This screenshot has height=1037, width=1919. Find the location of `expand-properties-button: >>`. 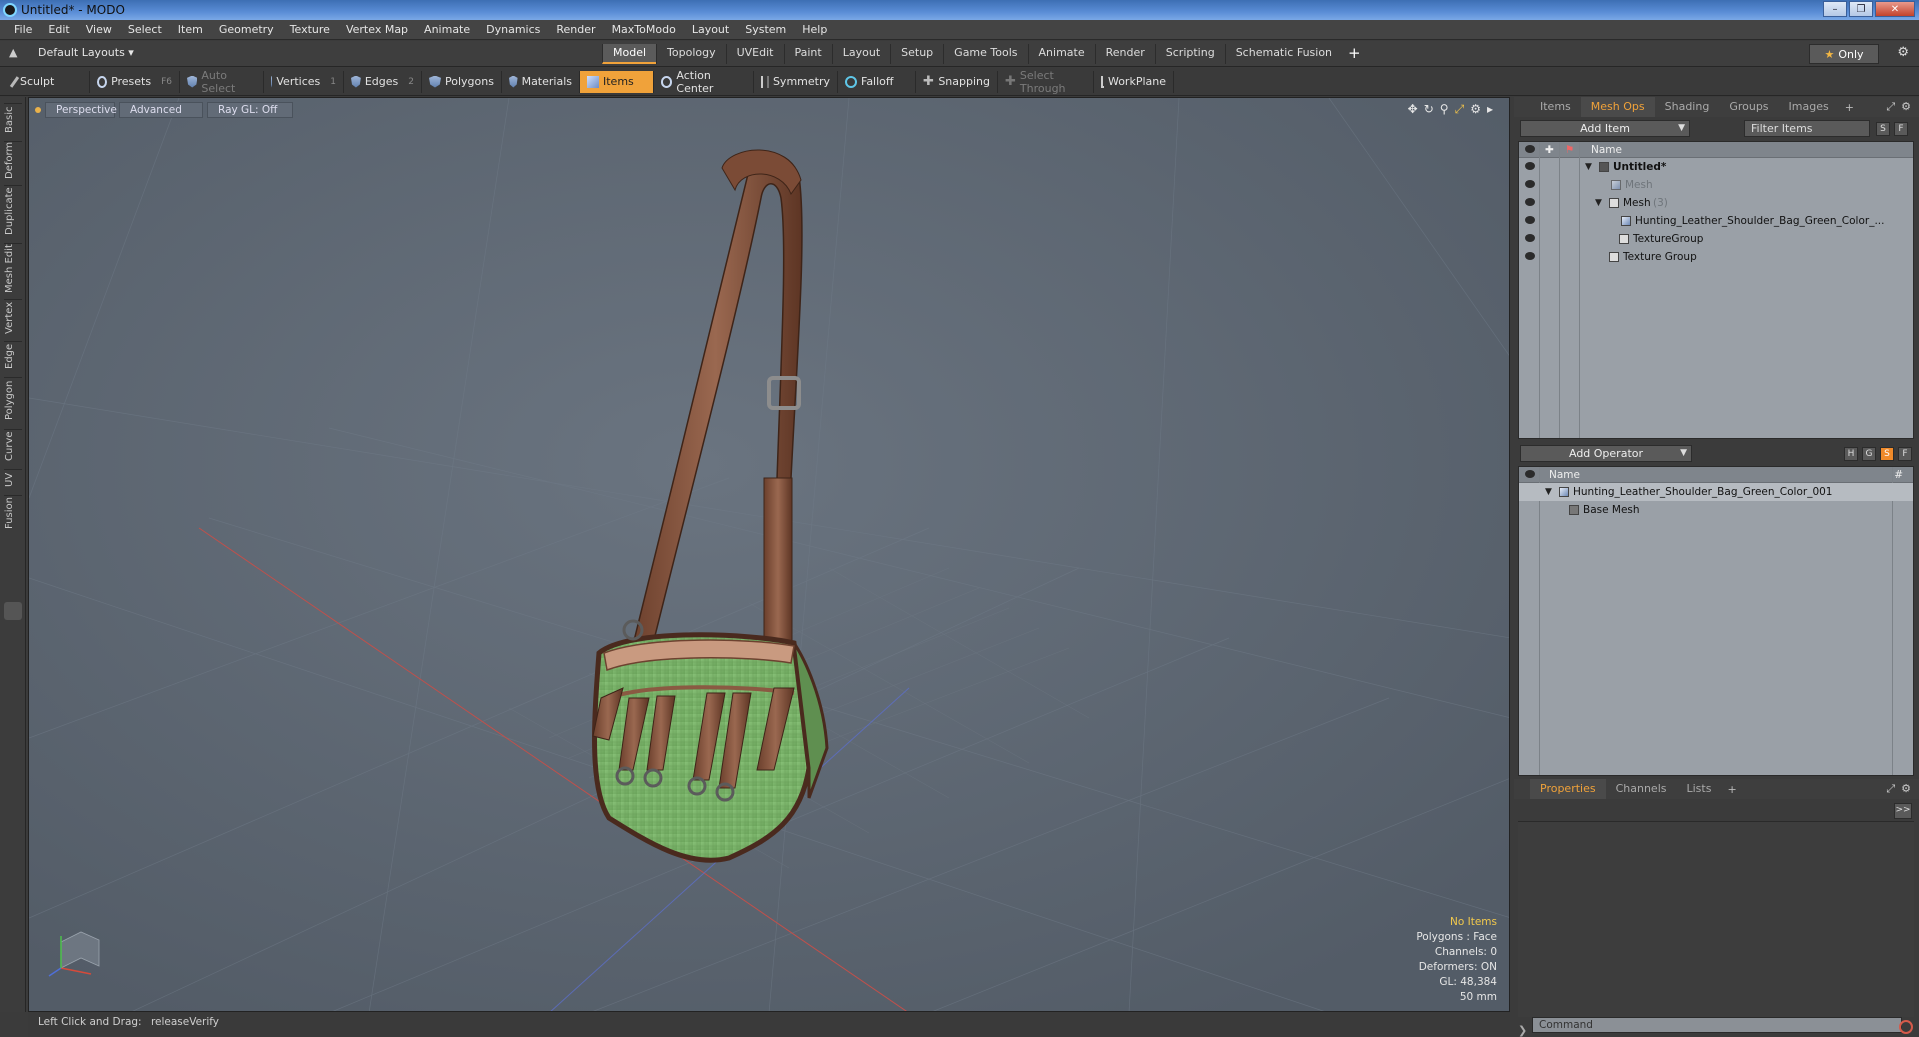

expand-properties-button: >> is located at coordinates (1903, 811).